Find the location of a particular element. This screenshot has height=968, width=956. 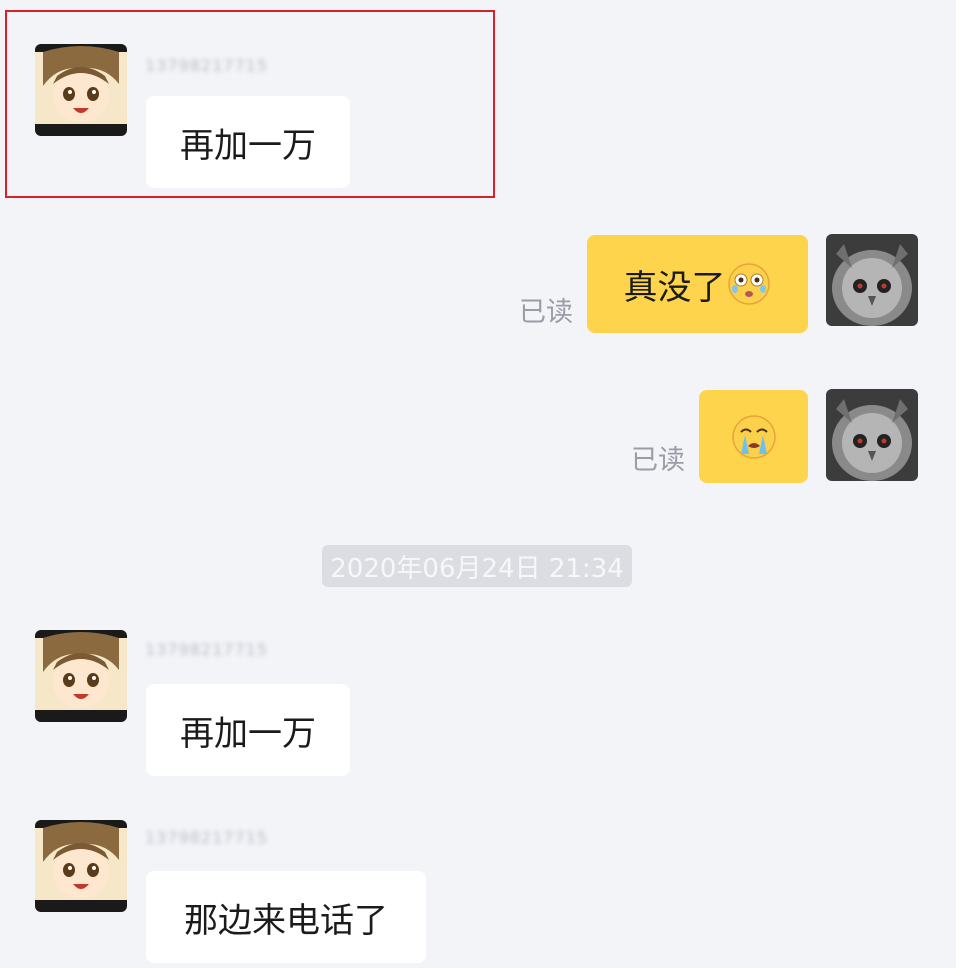

message-text: 真没了 is located at coordinates (674, 287).